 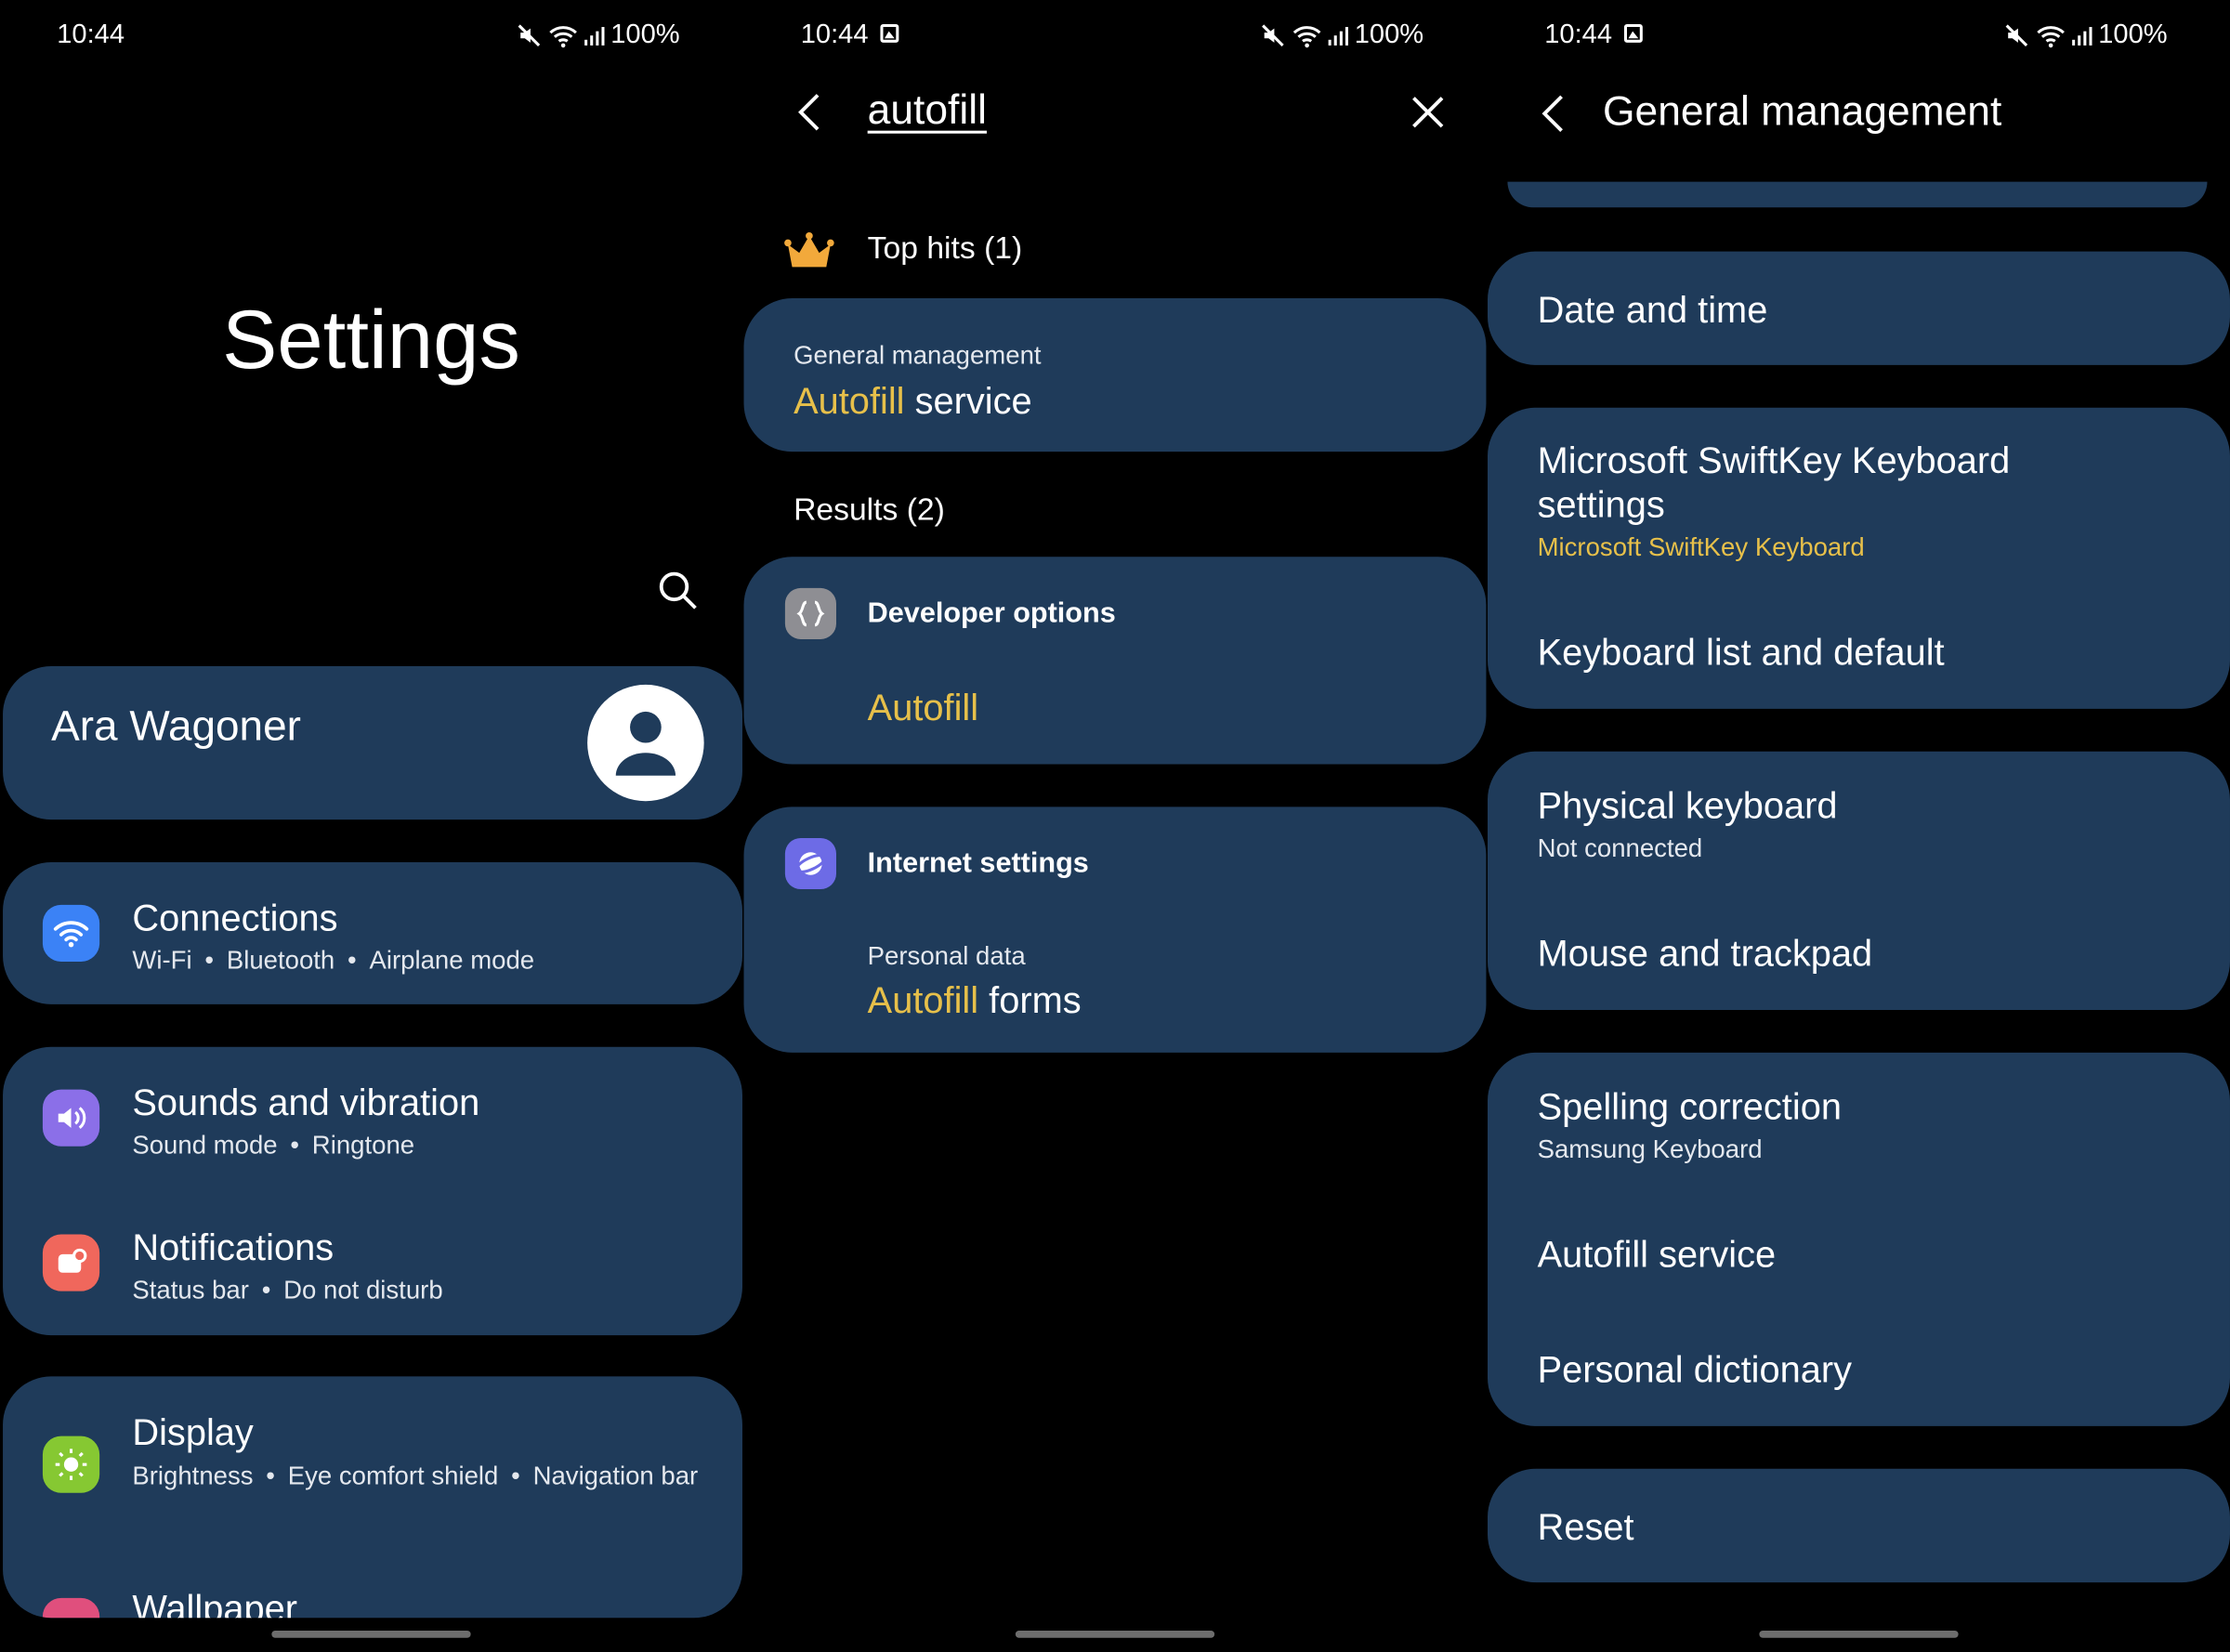 I want to click on top-hit-match: Autofill, so click(x=850, y=401).